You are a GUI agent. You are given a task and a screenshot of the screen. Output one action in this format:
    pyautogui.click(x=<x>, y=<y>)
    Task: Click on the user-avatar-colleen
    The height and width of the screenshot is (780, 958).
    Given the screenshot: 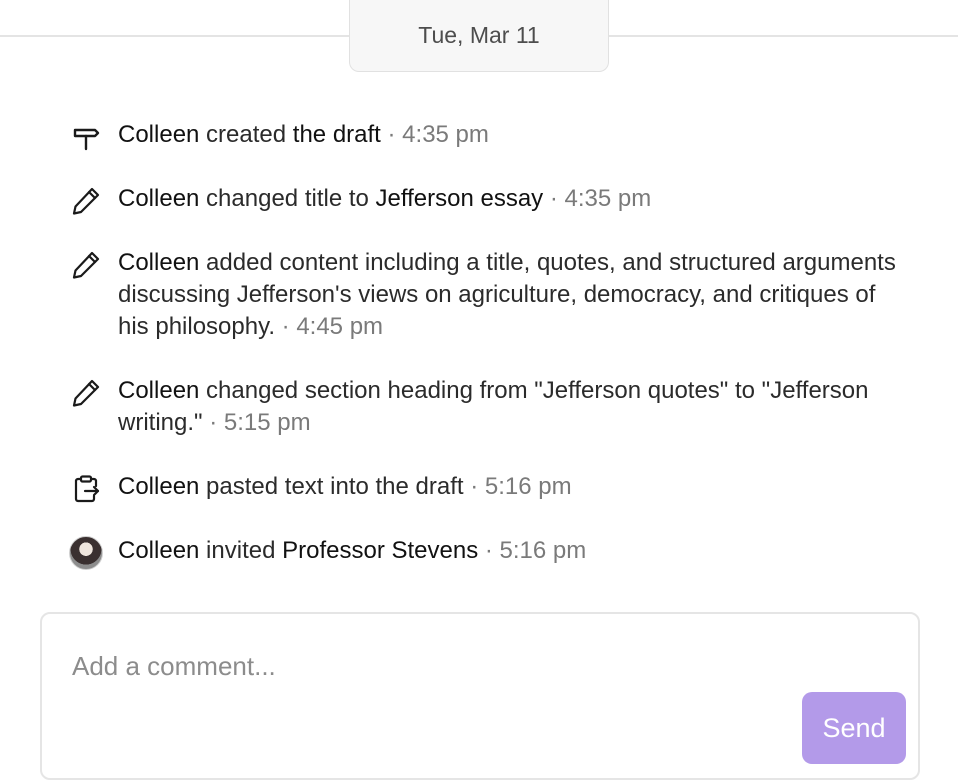 What is the action you would take?
    pyautogui.click(x=86, y=553)
    